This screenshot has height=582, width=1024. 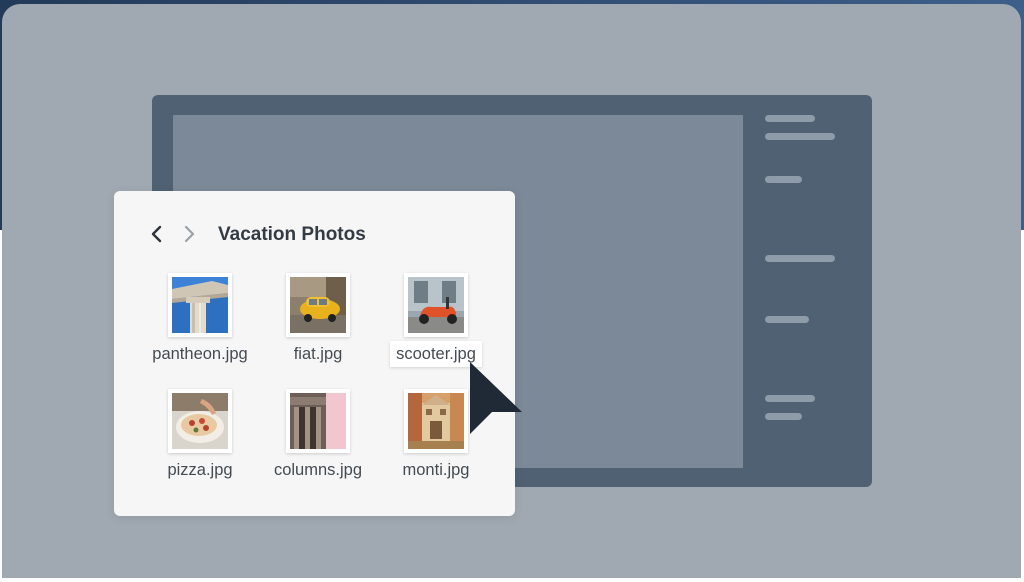 What do you see at coordinates (436, 305) in the screenshot?
I see `scooter-thumbnail` at bounding box center [436, 305].